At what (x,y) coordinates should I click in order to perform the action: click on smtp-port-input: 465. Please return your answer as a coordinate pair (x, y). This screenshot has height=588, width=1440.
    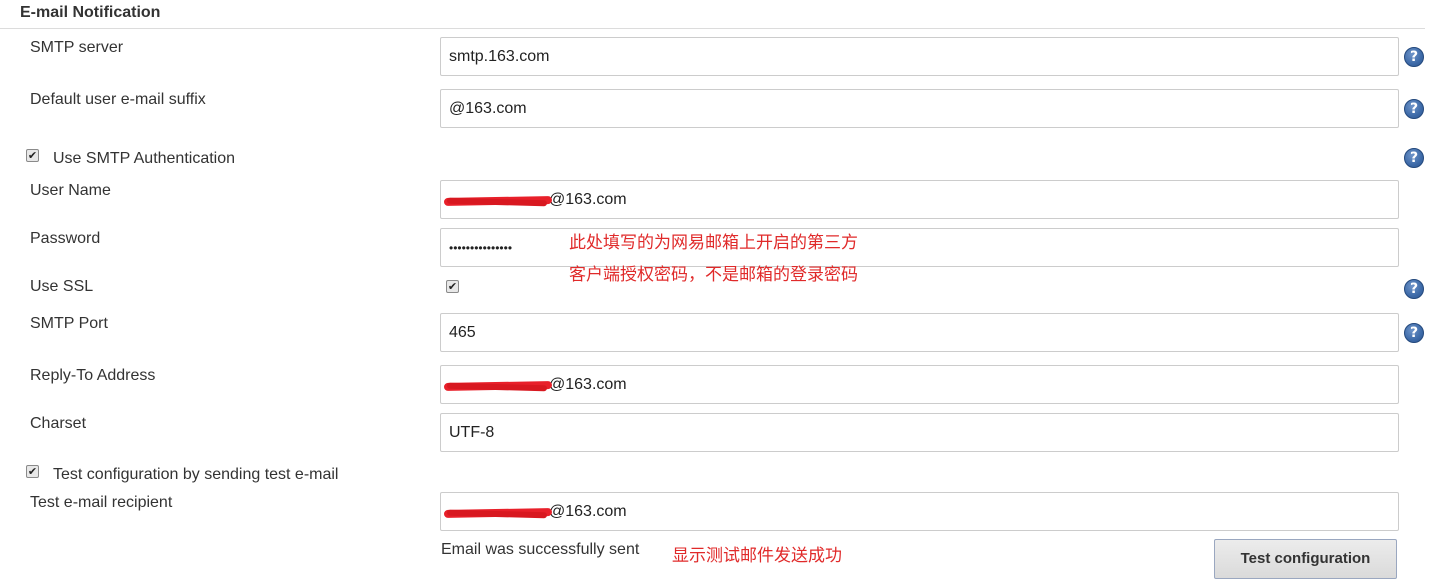
    Looking at the image, I should click on (919, 332).